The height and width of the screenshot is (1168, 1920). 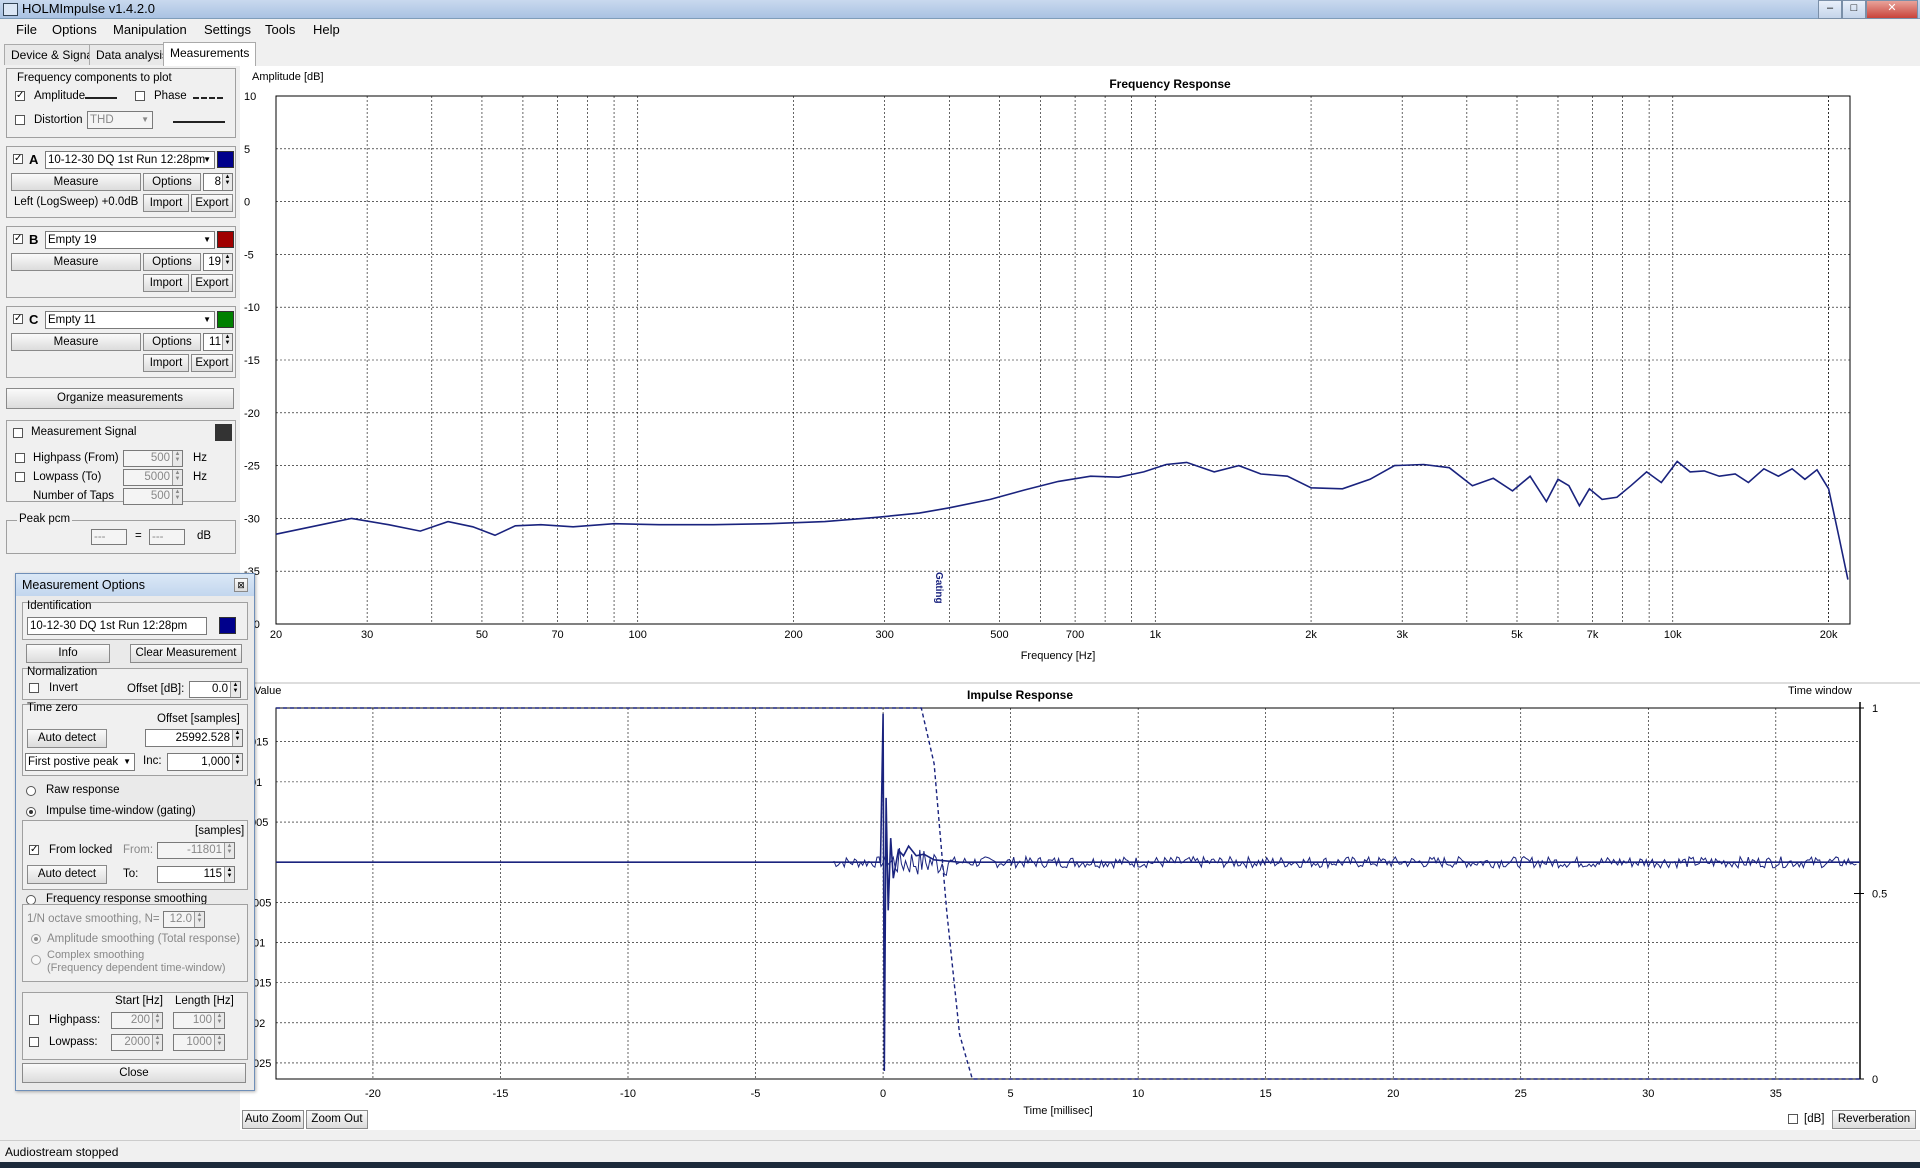 I want to click on offset-db-stepper: 0.0 ▲ ▼, so click(x=215, y=689).